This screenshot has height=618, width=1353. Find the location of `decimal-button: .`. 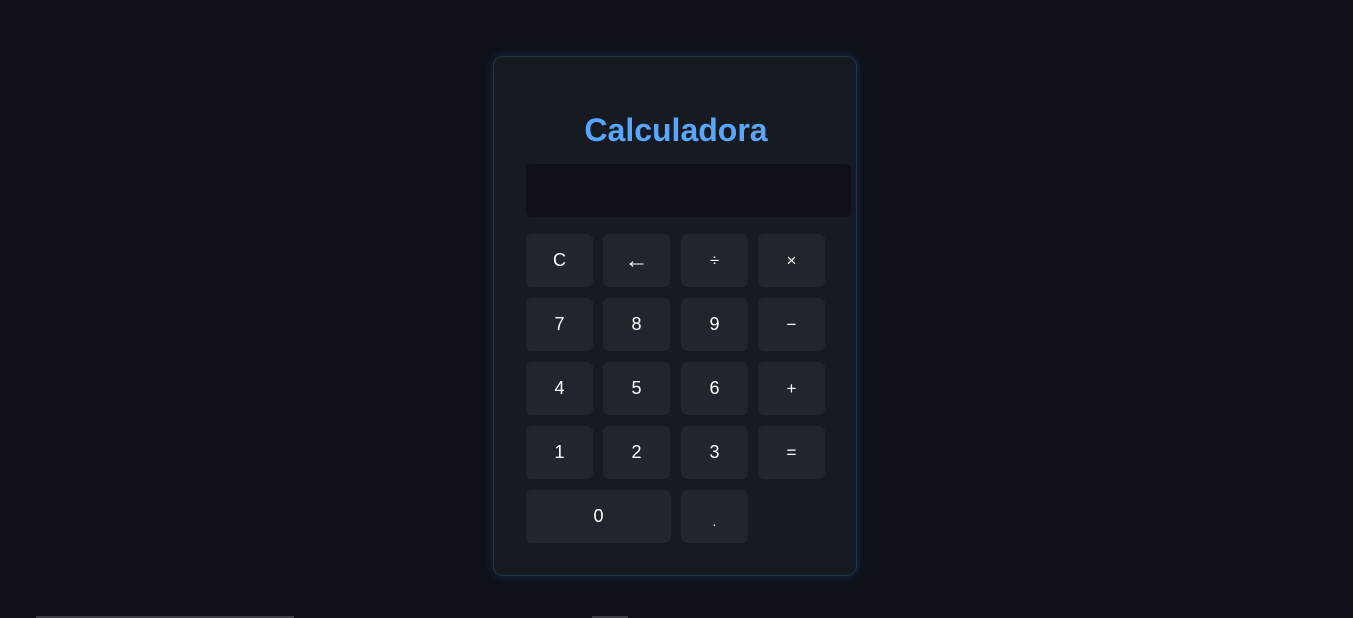

decimal-button: . is located at coordinates (714, 516).